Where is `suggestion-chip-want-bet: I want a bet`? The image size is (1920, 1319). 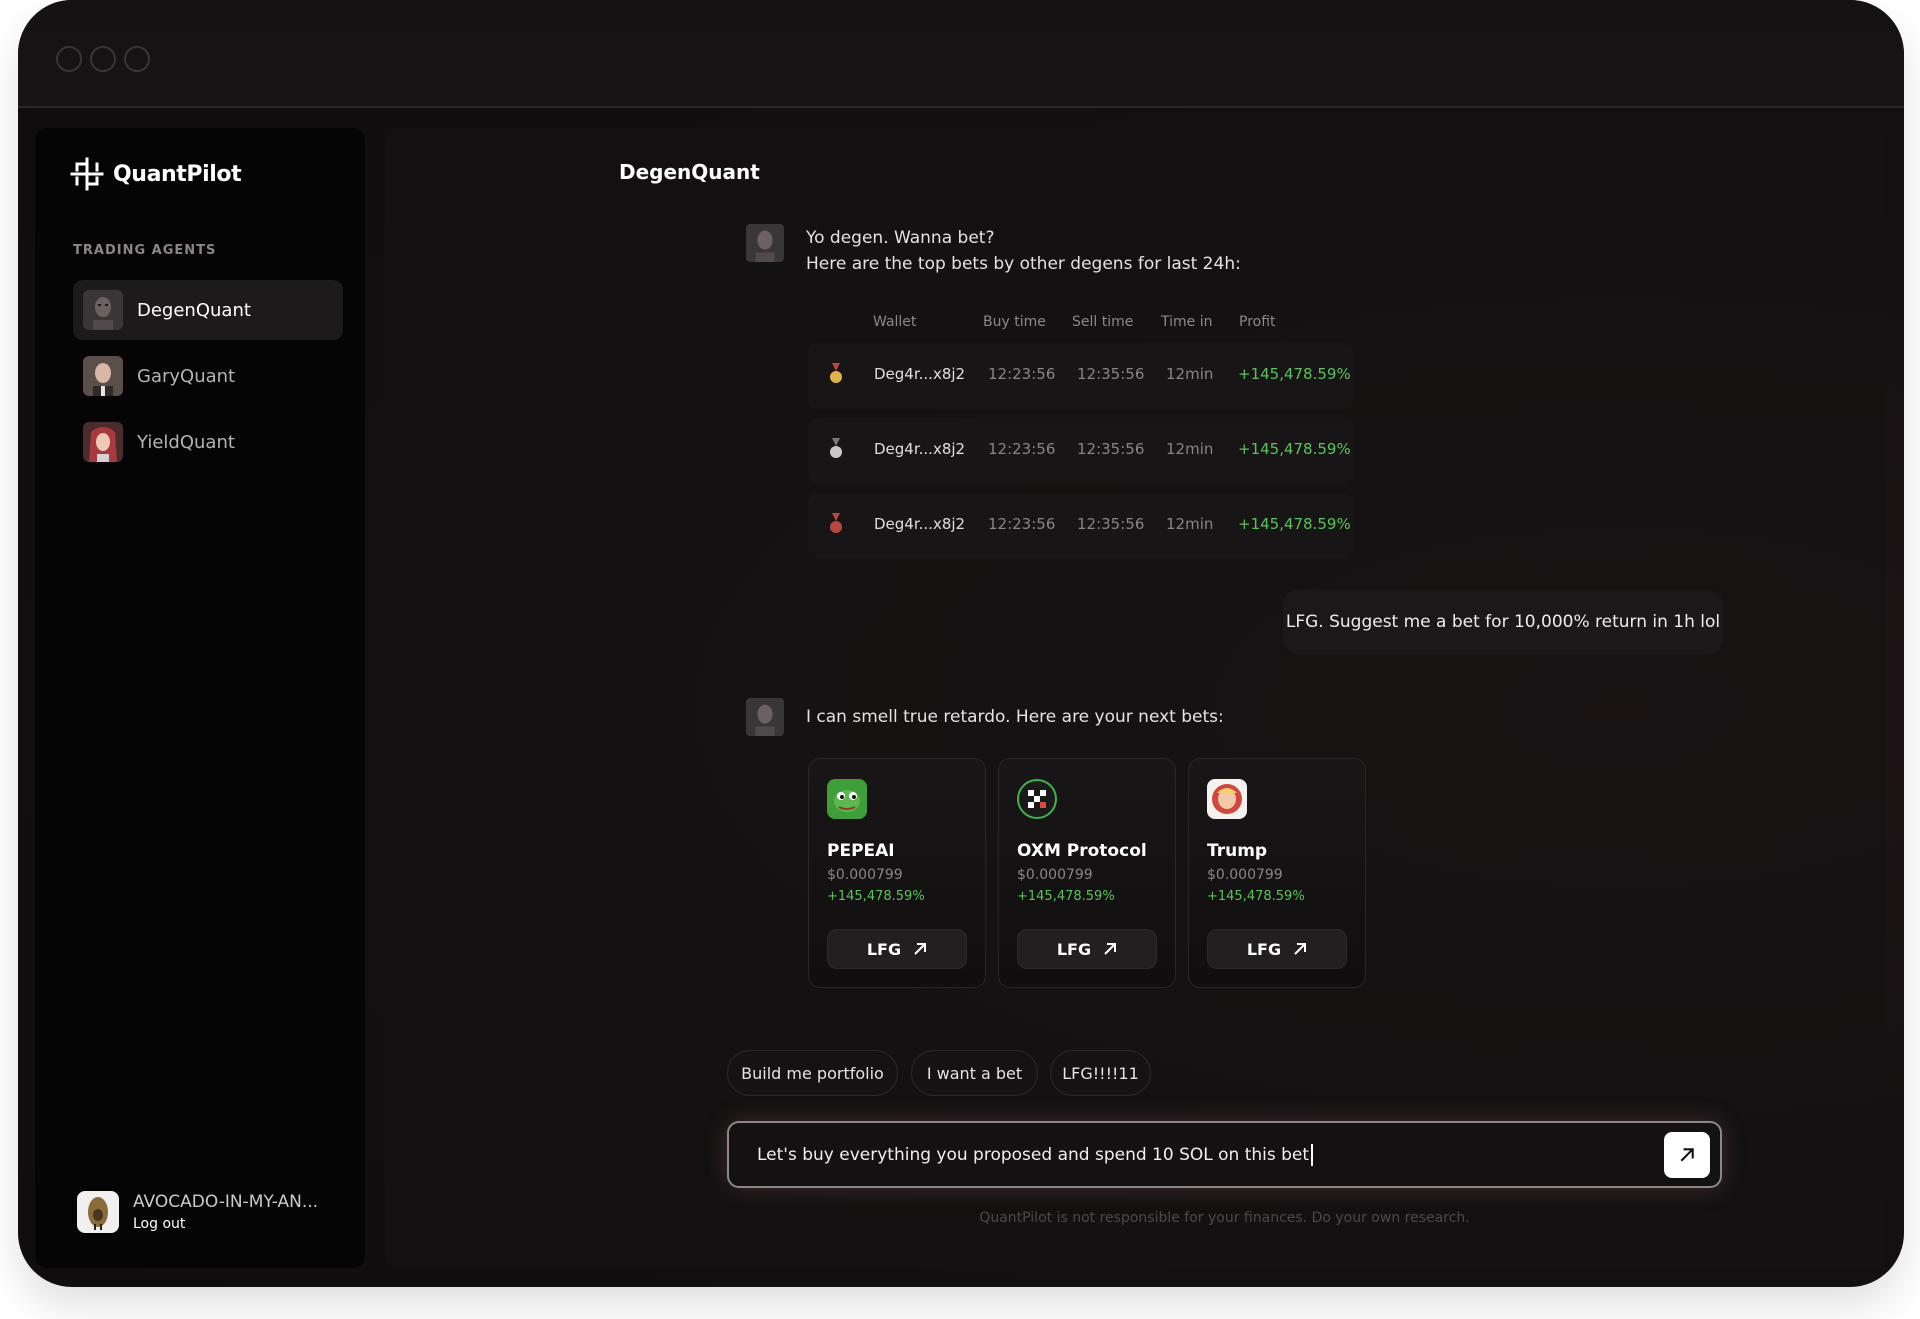 suggestion-chip-want-bet: I want a bet is located at coordinates (974, 1073).